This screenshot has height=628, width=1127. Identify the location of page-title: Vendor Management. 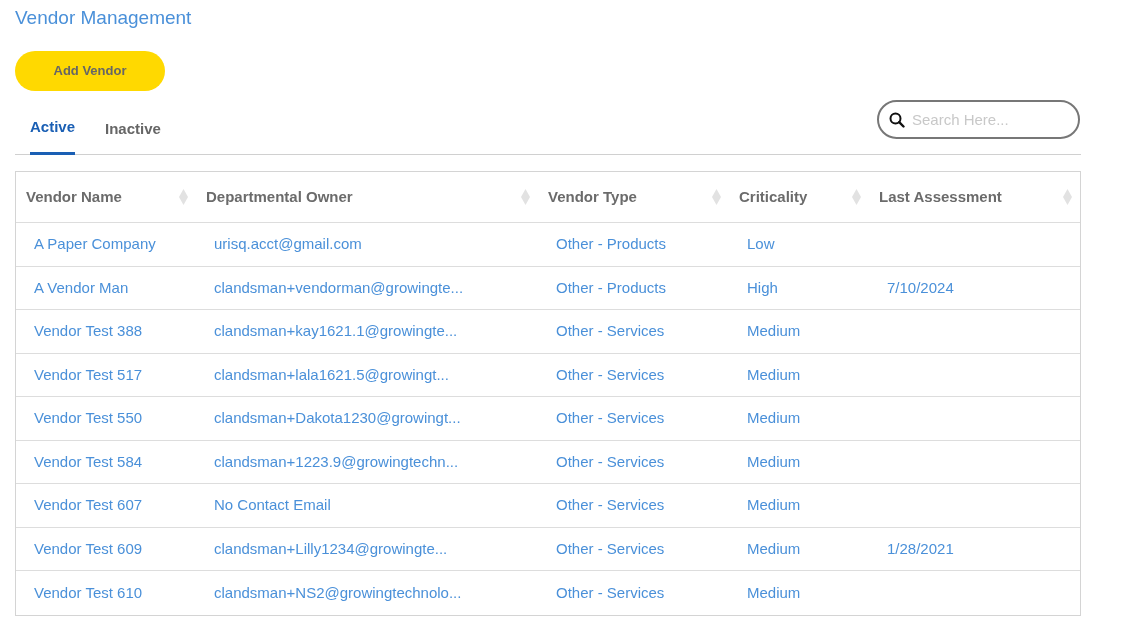
(103, 17).